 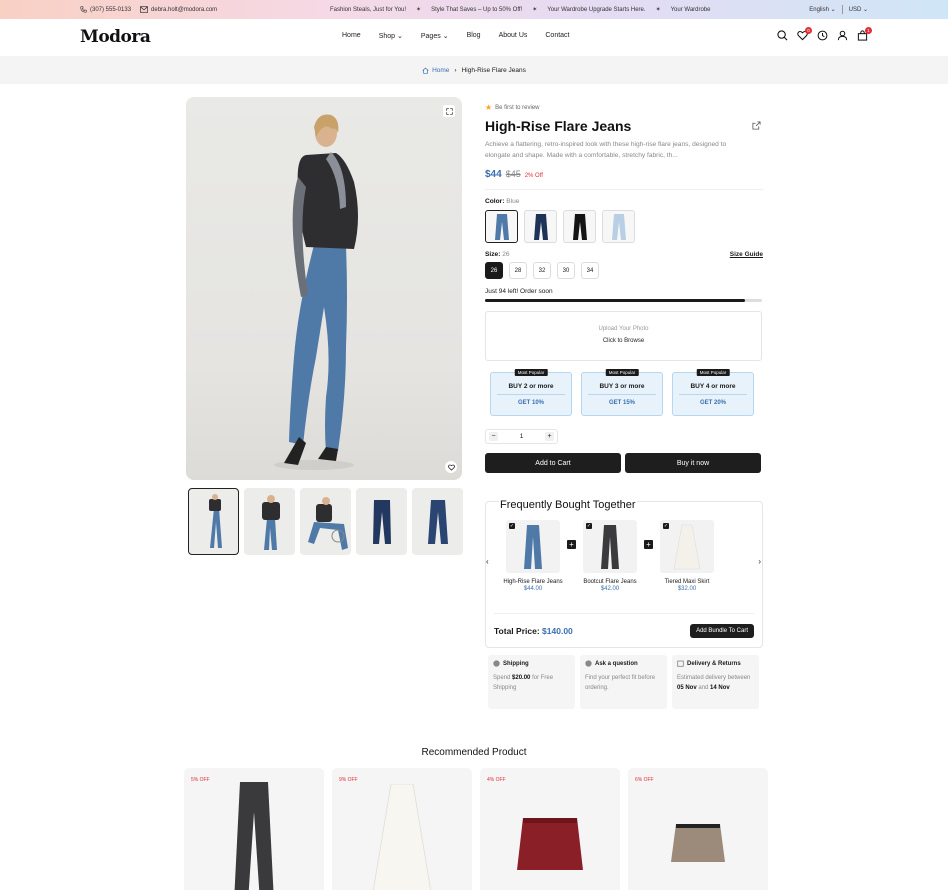 What do you see at coordinates (178, 9) in the screenshot?
I see `email-contact: debra.holt@modora.com` at bounding box center [178, 9].